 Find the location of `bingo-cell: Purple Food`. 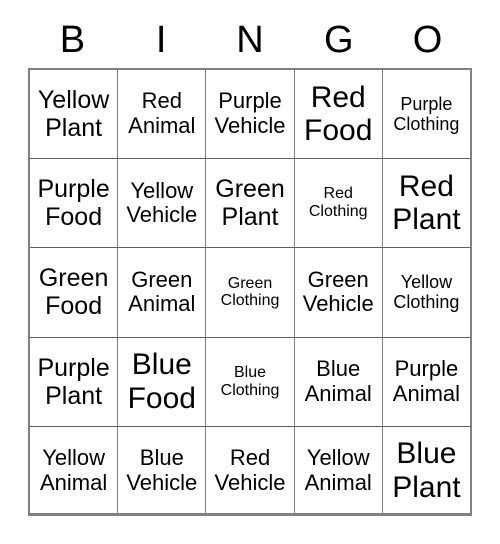

bingo-cell: Purple Food is located at coordinates (74, 204).